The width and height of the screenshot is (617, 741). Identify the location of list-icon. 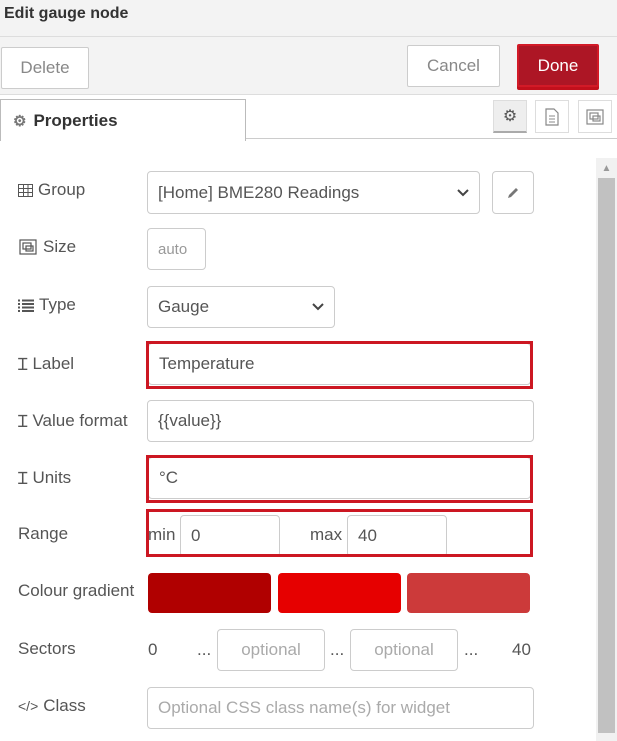
(26, 305).